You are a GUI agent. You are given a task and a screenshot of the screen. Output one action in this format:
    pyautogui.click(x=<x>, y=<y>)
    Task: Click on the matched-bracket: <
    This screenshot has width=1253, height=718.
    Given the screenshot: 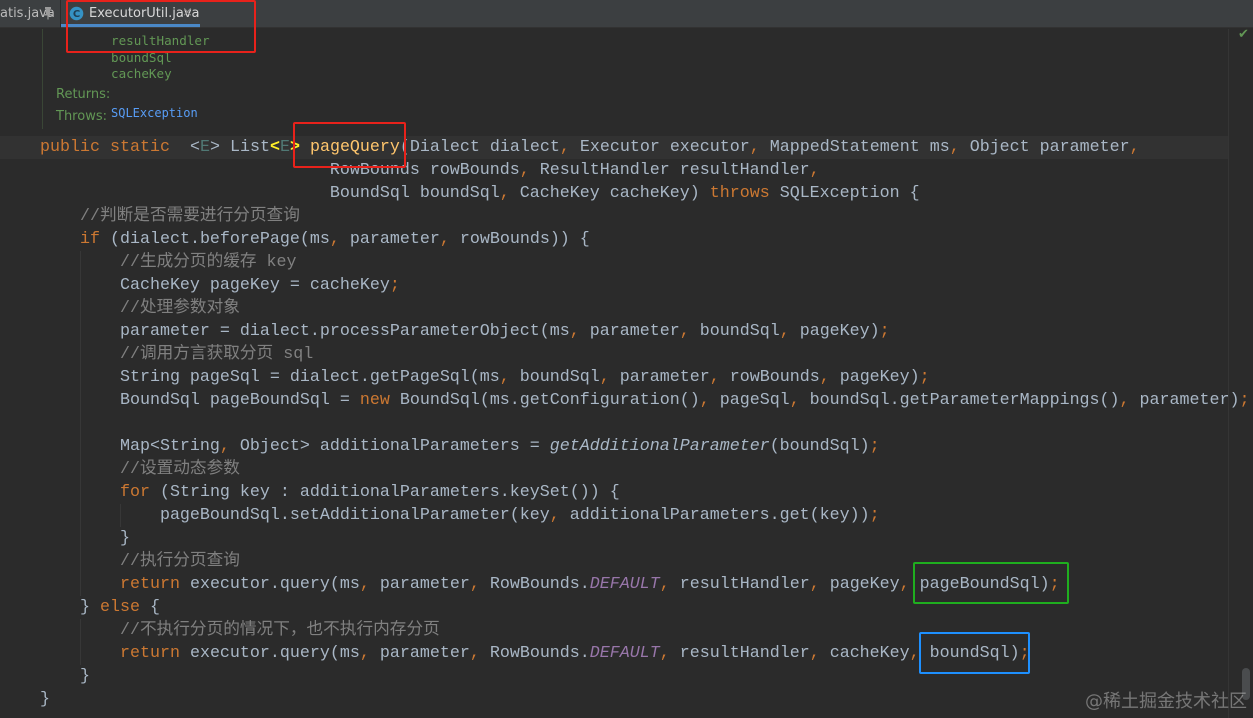 What is the action you would take?
    pyautogui.click(x=274, y=147)
    